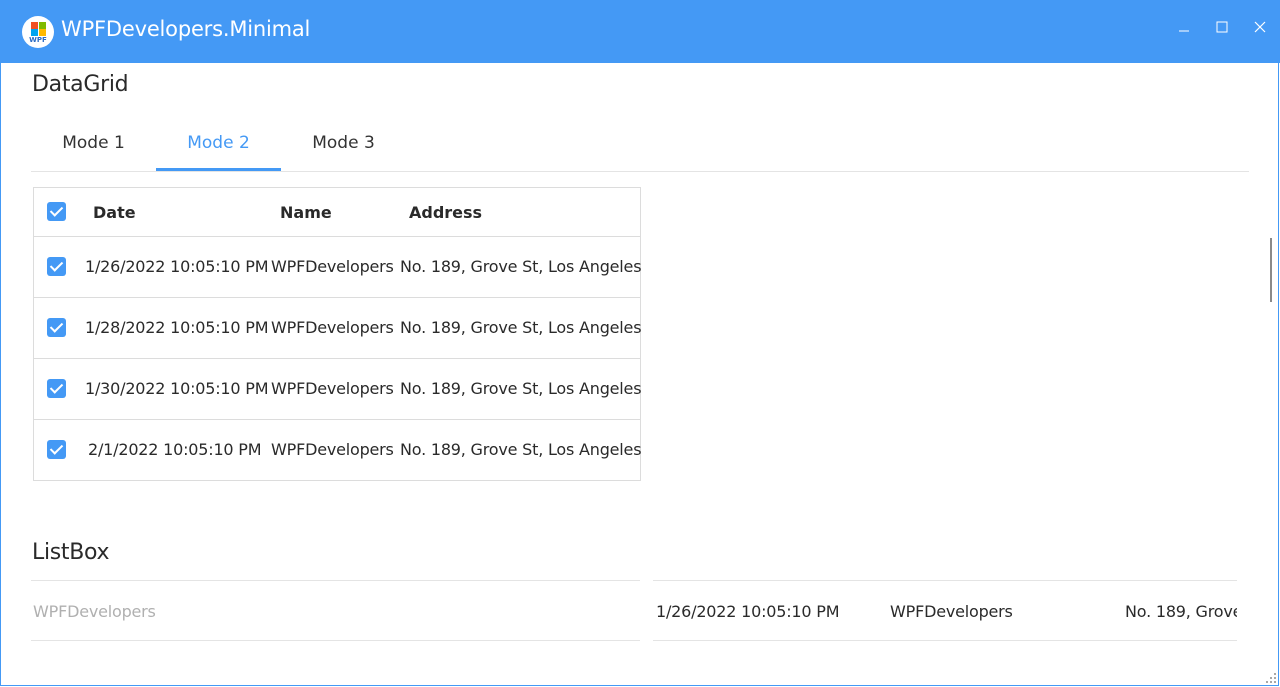 The height and width of the screenshot is (687, 1280). Describe the element at coordinates (335, 580) in the screenshot. I see `listbox-top-divider` at that location.